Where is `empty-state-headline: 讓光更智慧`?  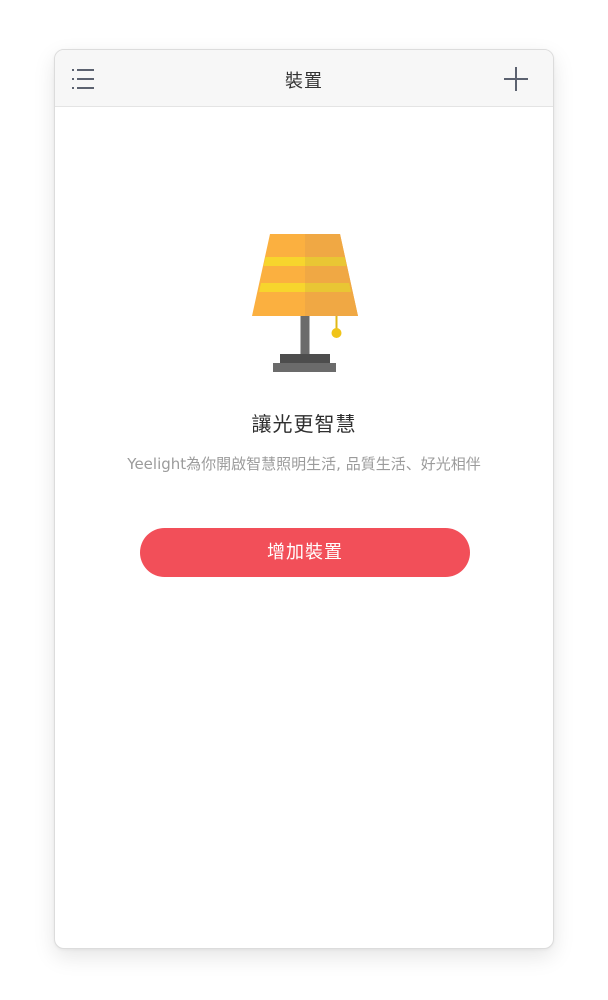
empty-state-headline: 讓光更智慧 is located at coordinates (304, 424).